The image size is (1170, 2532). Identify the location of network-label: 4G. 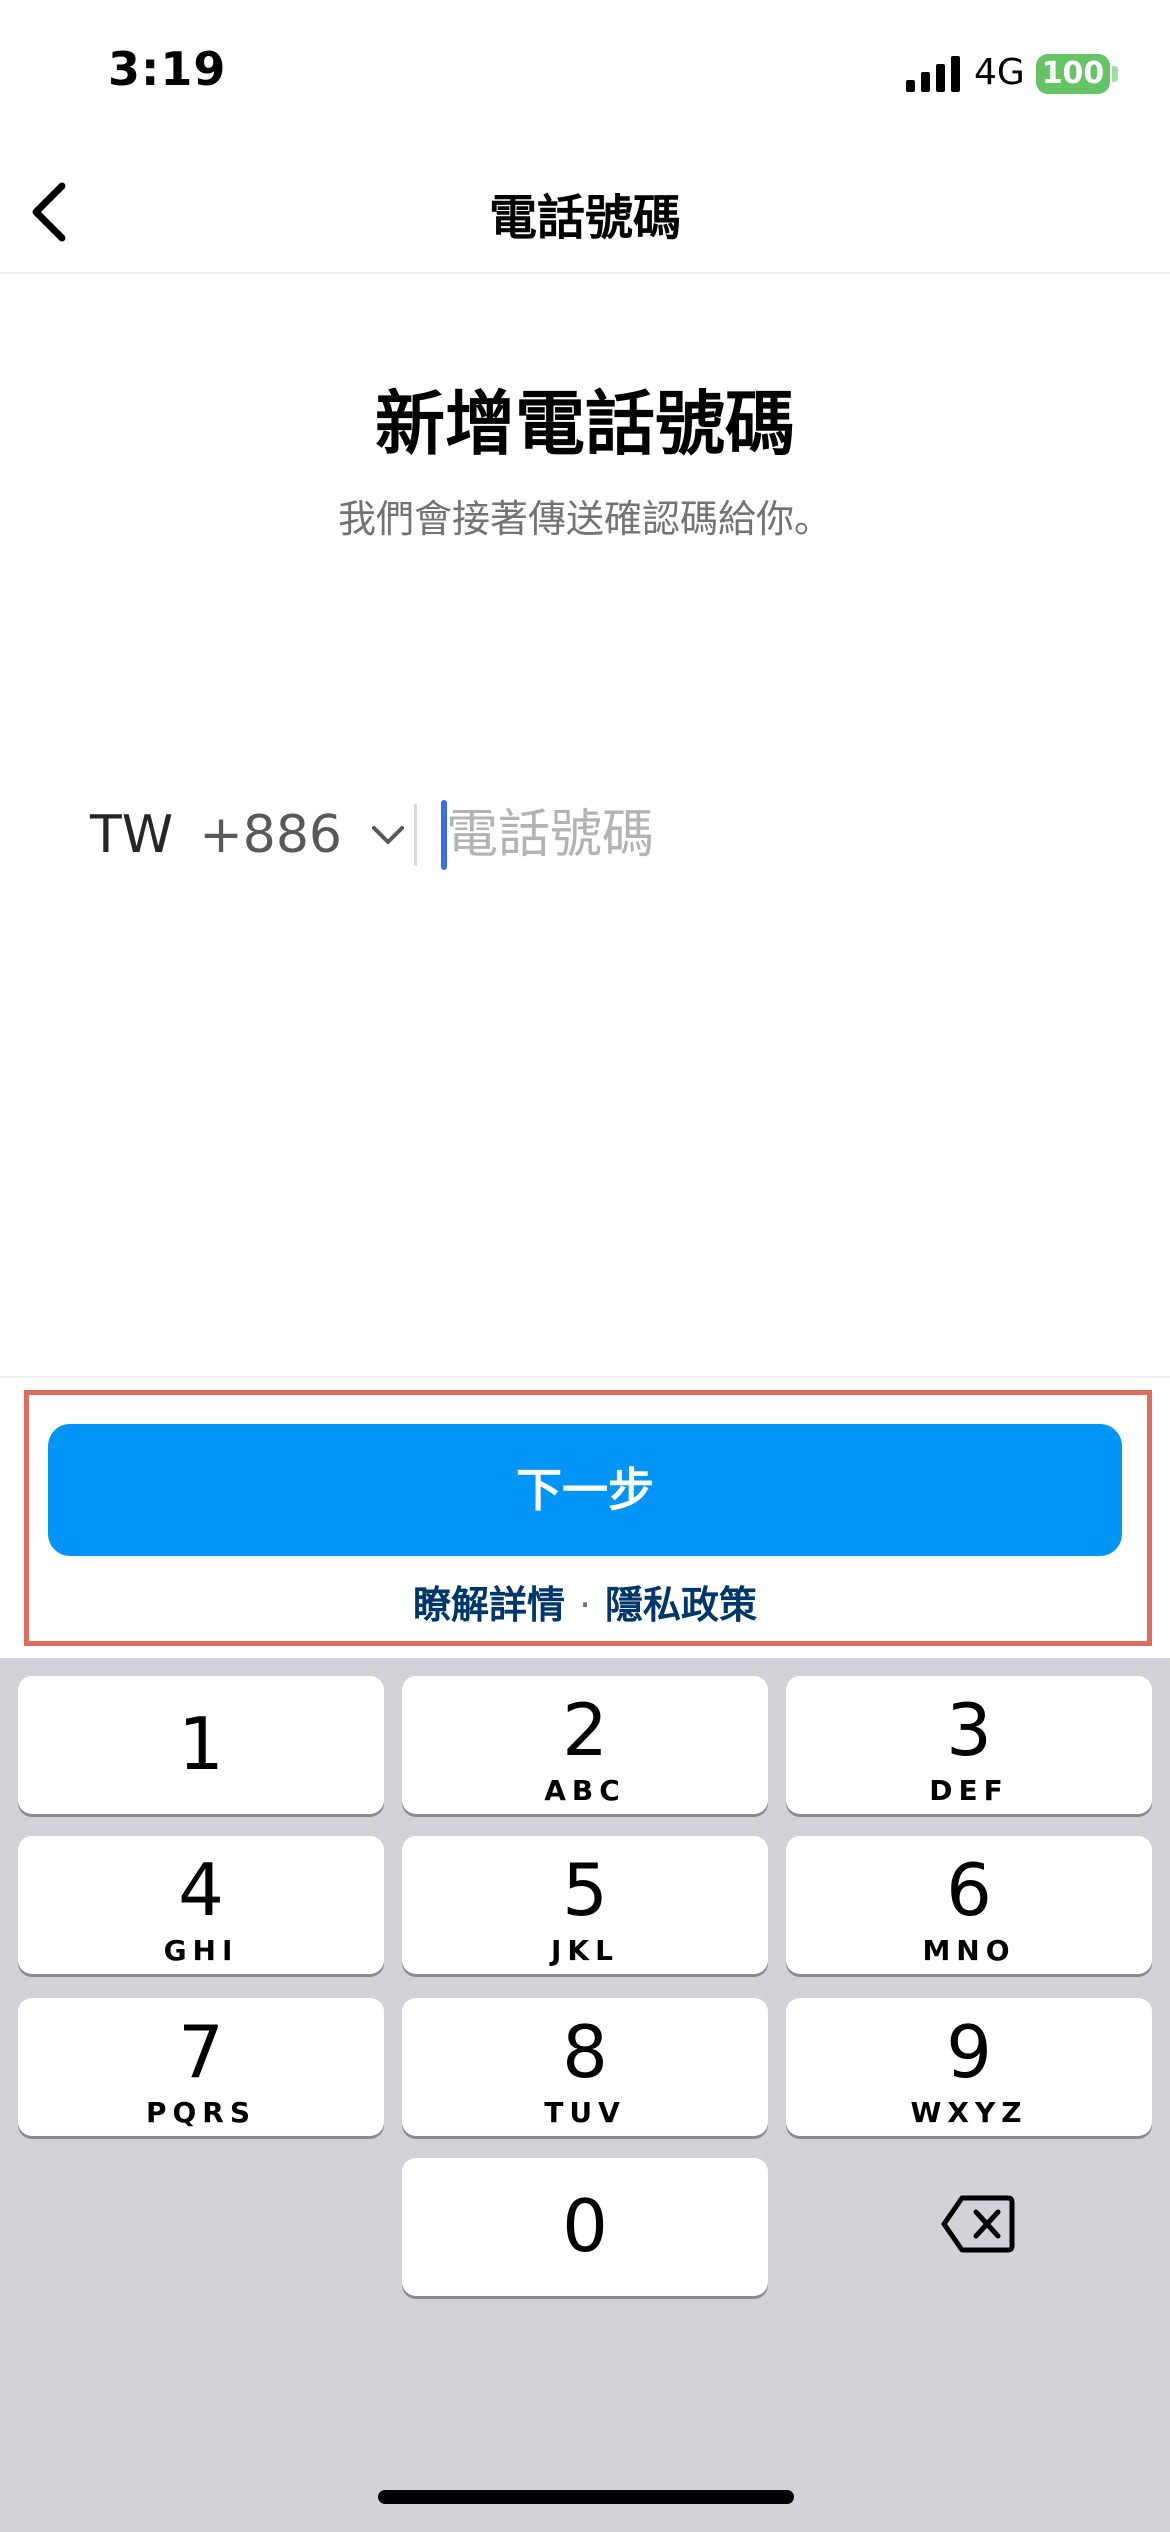
(999, 72).